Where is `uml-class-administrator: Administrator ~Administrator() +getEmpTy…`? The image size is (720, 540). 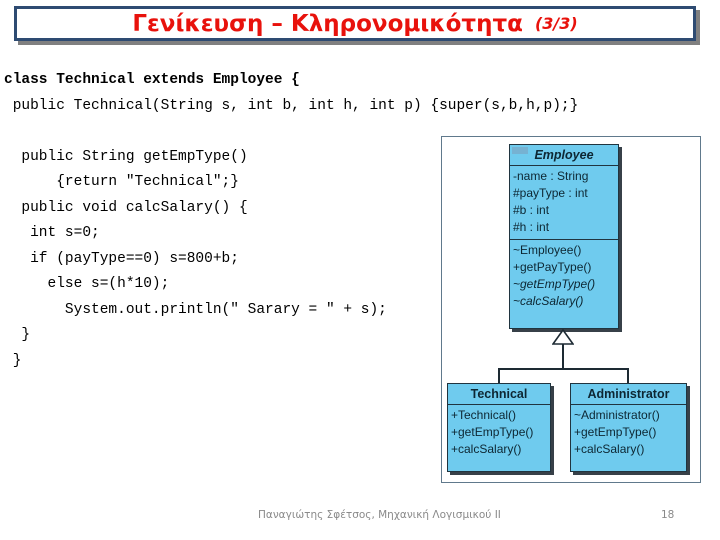
uml-class-administrator: Administrator ~Administrator() +getEmpTy… is located at coordinates (628, 427).